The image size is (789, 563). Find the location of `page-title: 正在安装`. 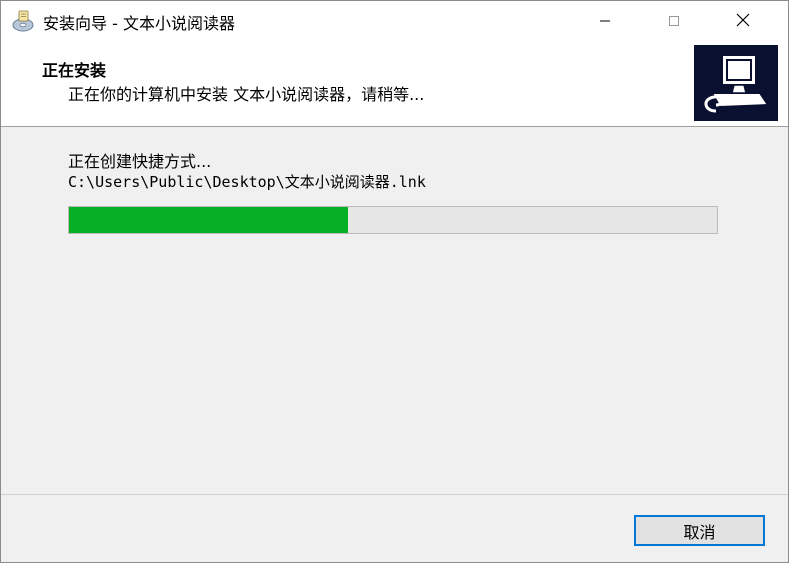

page-title: 正在安装 is located at coordinates (74, 70).